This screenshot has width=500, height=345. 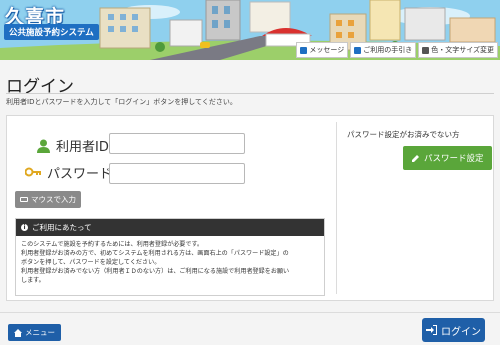 I want to click on notice-line: します。, so click(x=33, y=280).